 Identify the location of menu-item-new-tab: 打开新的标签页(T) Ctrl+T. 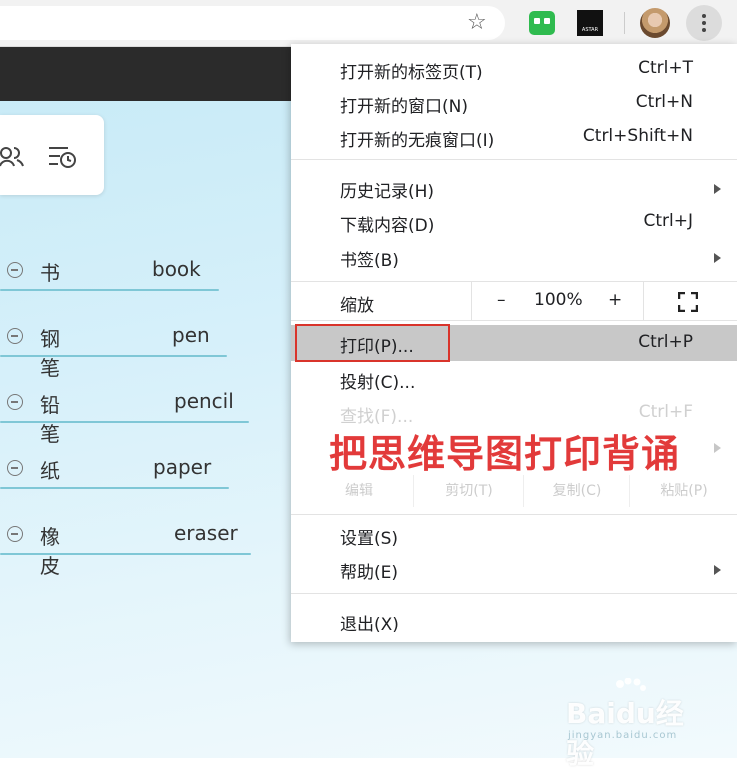
(514, 69).